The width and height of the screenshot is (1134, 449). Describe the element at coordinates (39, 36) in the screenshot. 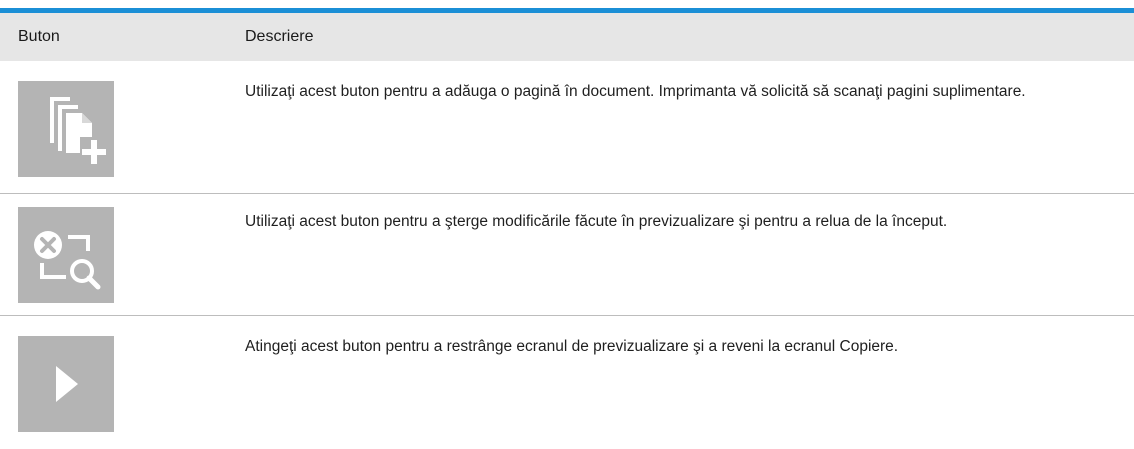

I see `column-header-button: Buton` at that location.